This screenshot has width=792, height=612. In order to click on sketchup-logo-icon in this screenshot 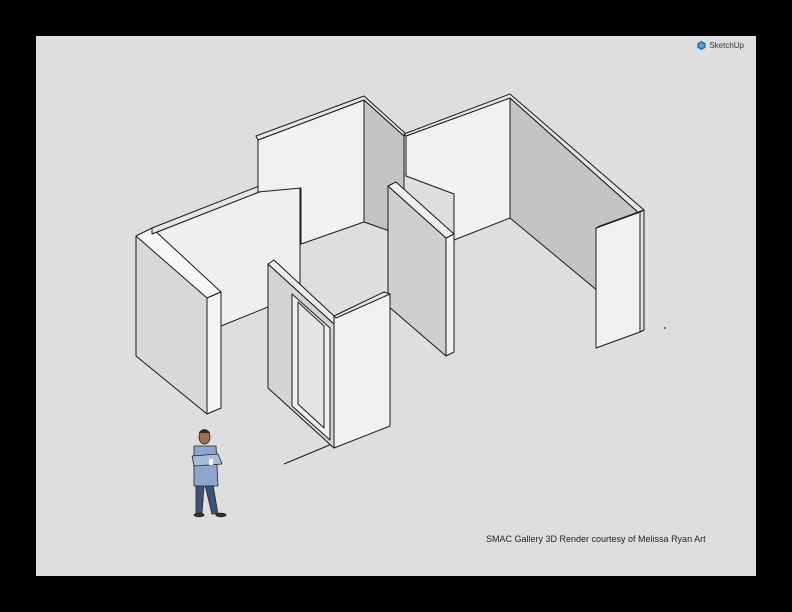, I will do `click(701, 45)`.